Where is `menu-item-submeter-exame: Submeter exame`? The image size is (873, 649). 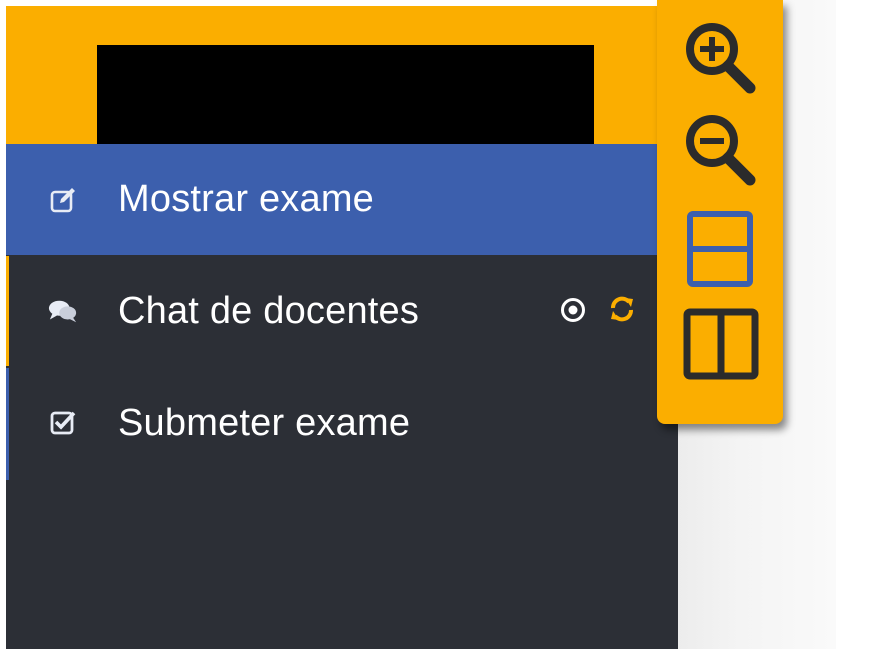
menu-item-submeter-exame: Submeter exame is located at coordinates (342, 423).